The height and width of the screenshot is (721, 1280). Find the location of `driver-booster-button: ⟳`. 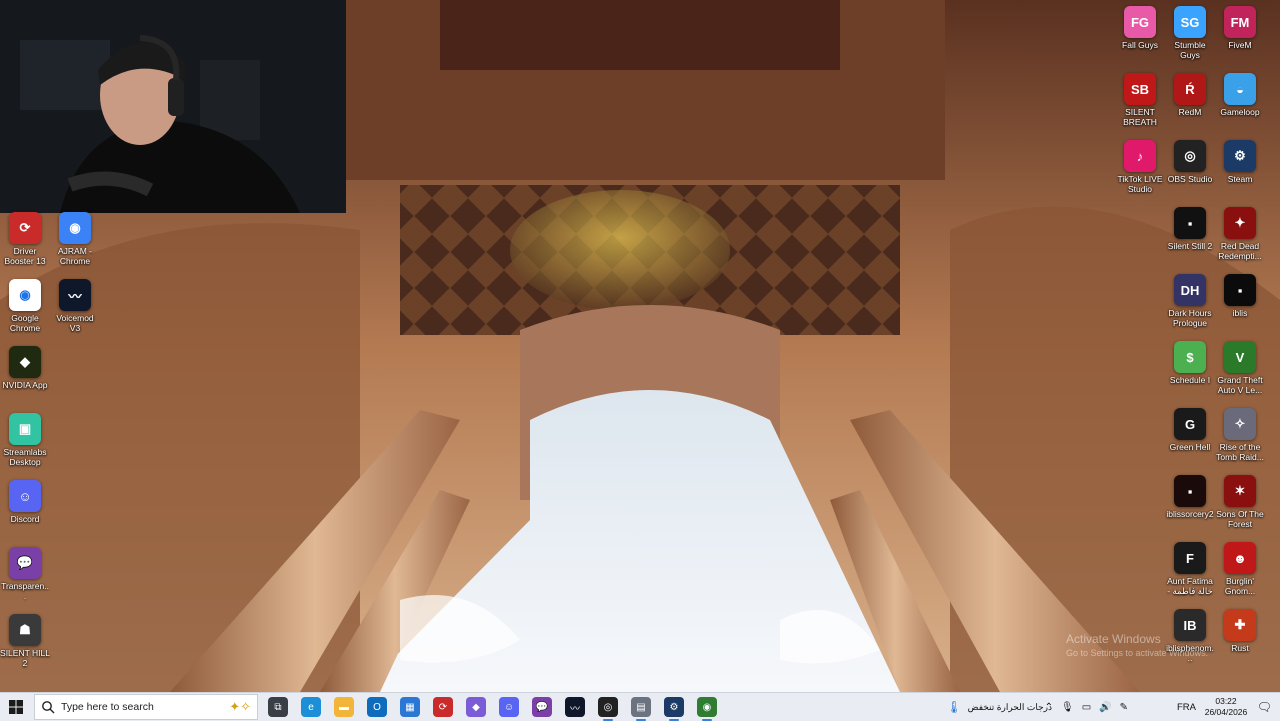

driver-booster-button: ⟳ is located at coordinates (443, 707).